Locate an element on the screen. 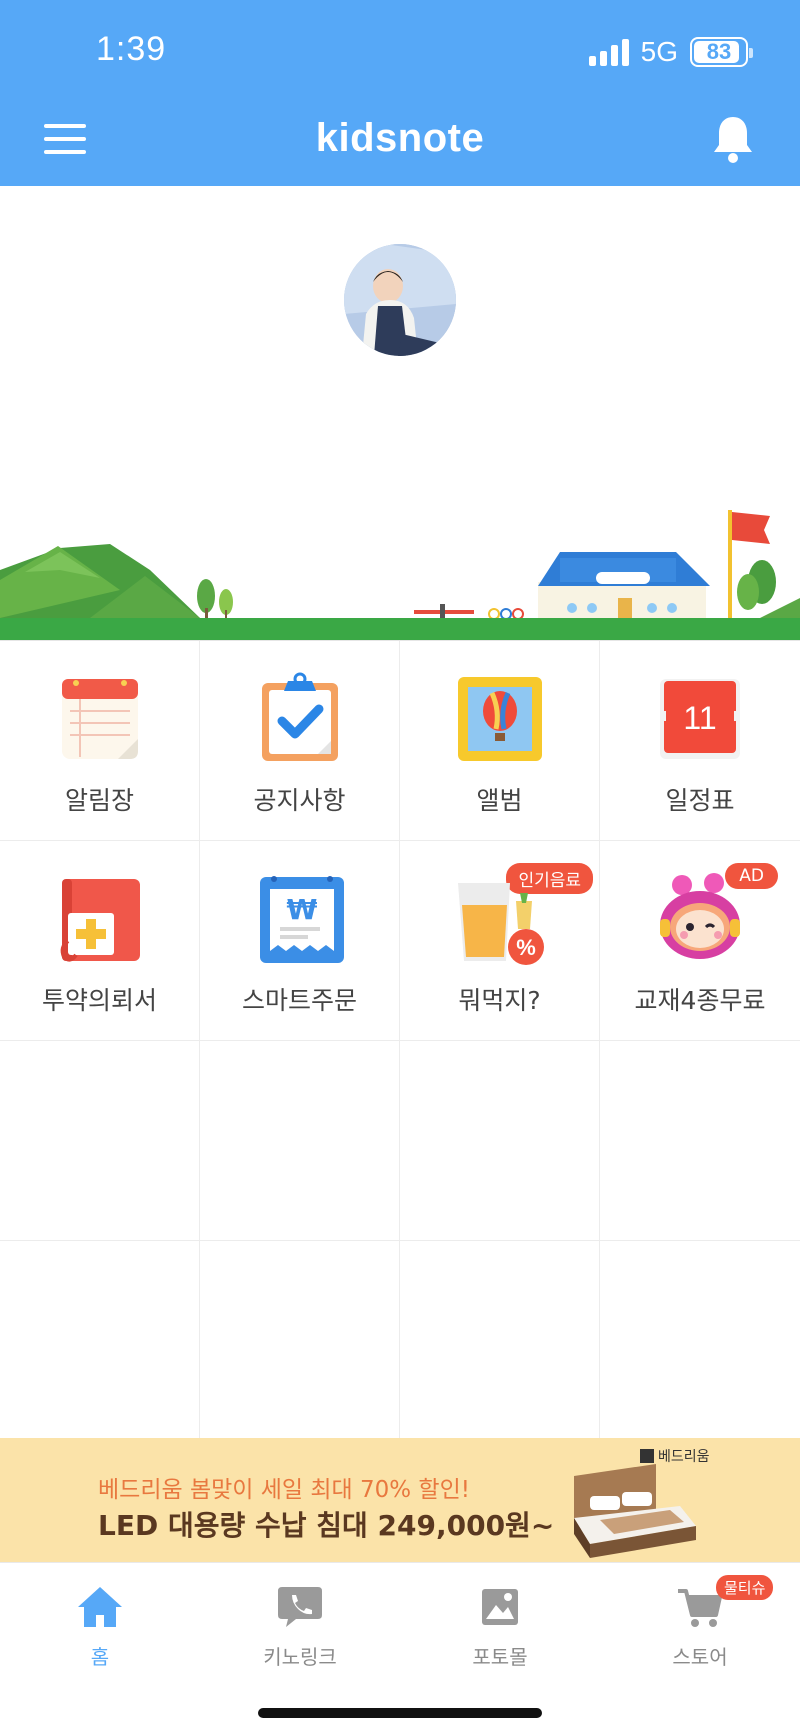 The image size is (800, 1732). child-avatar is located at coordinates (400, 300).